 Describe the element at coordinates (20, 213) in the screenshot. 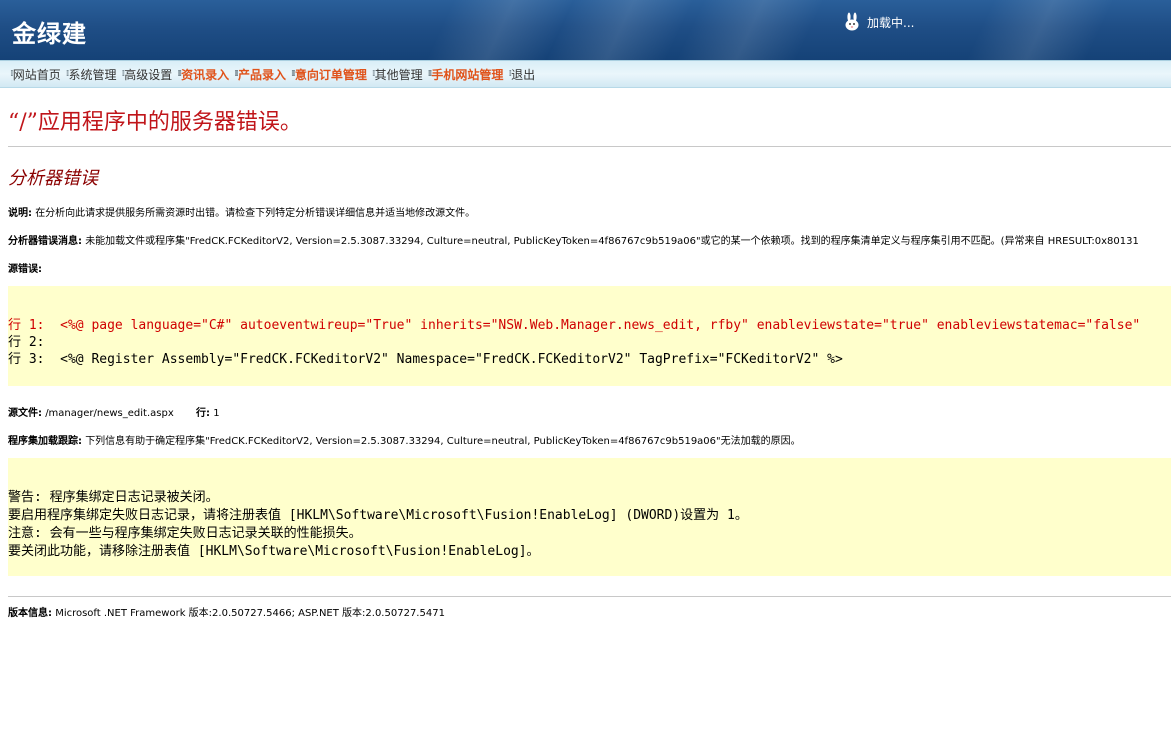

I see `description-label: 说明:` at that location.